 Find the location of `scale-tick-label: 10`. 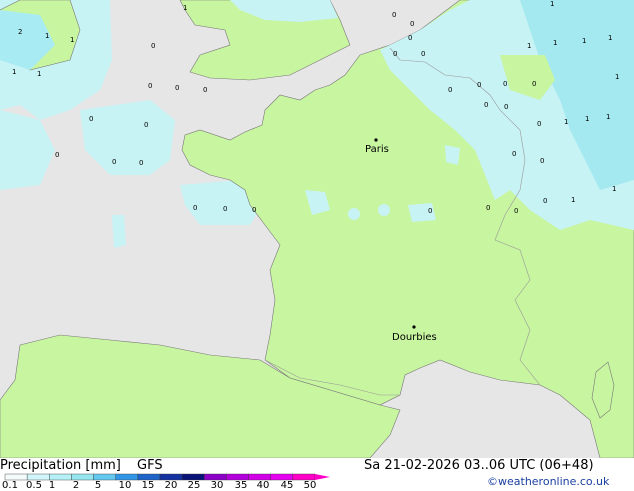

scale-tick-label: 10 is located at coordinates (125, 485).